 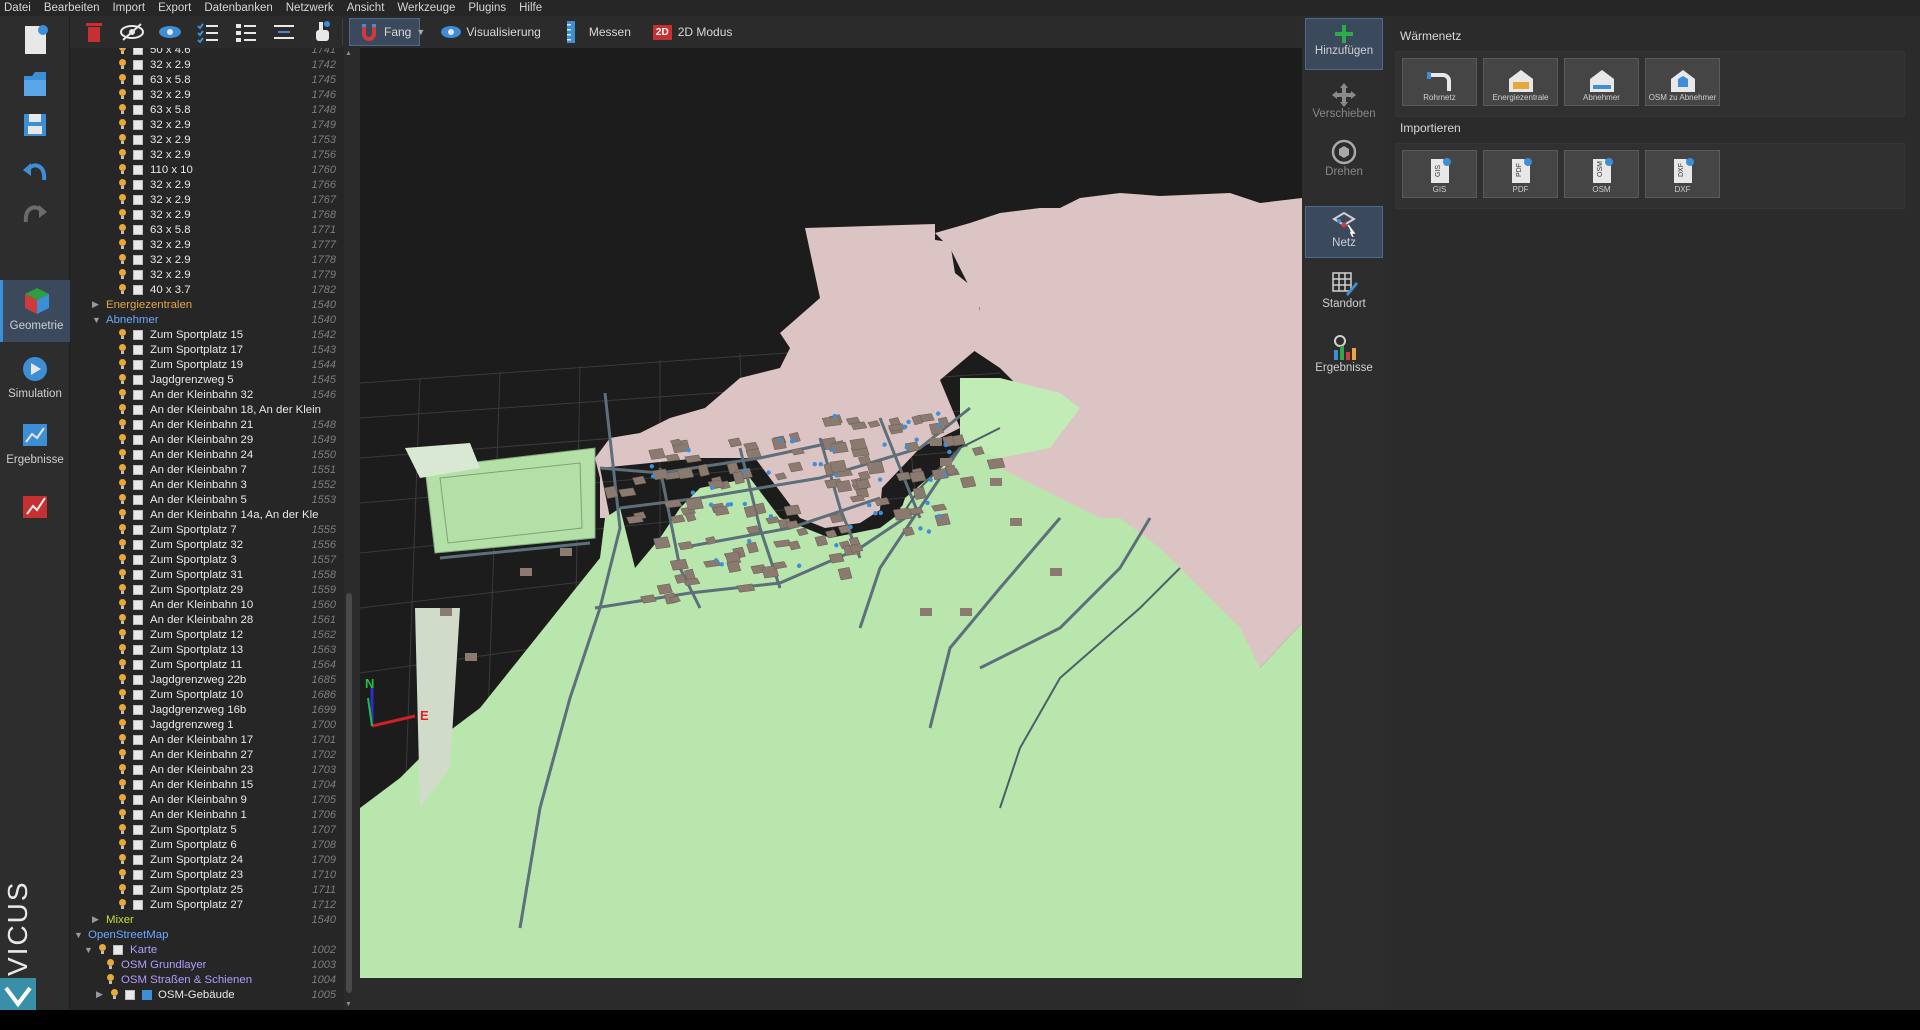 I want to click on consumer-row: Jagdgrenzweg 1 1700, so click(x=207, y=724).